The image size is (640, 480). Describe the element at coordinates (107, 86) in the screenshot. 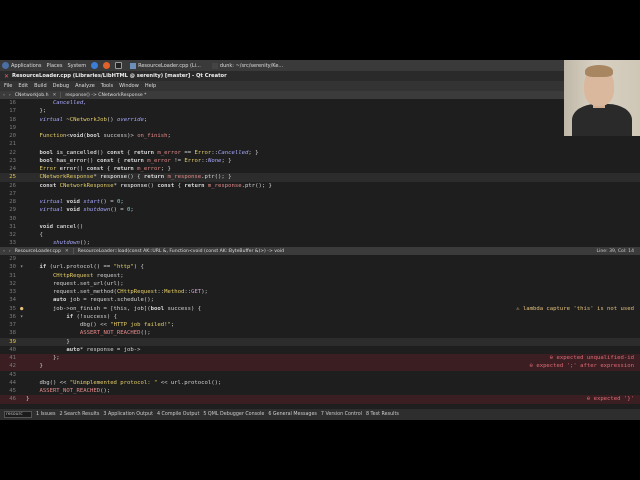

I see `menu-tools: Tools` at that location.